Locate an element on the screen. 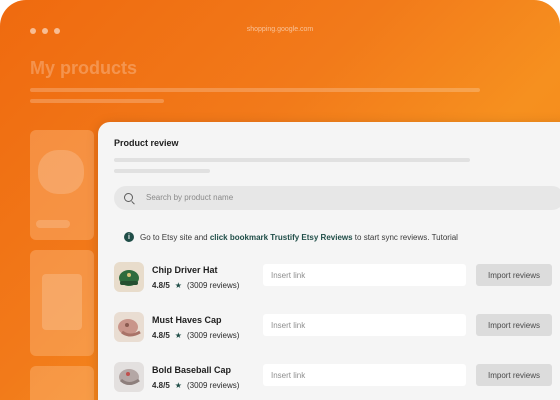  info-prefix: Go to Etsy site and is located at coordinates (174, 237).